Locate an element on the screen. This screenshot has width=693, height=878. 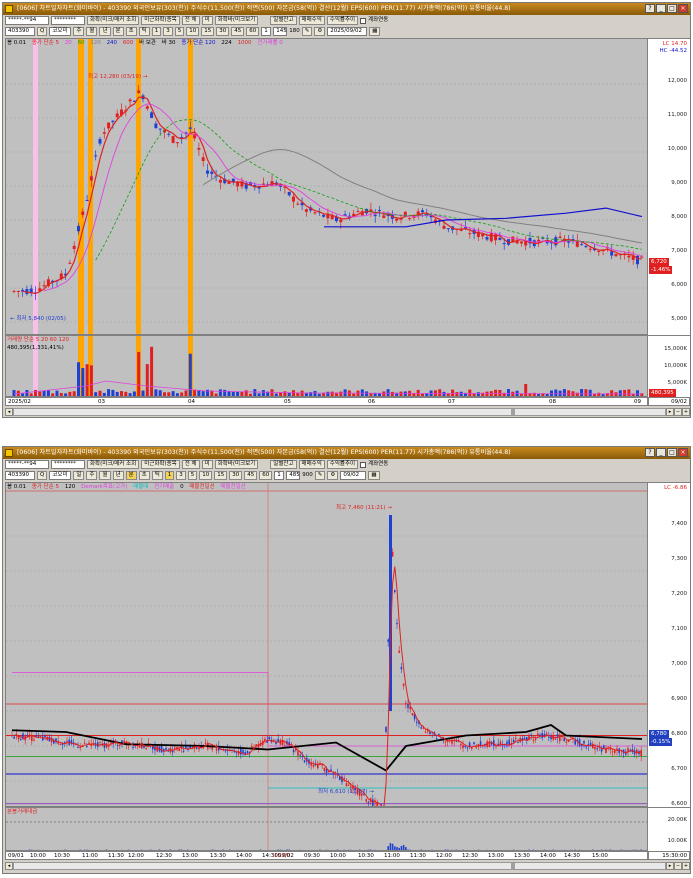
bar-count-input: 485 is located at coordinates (293, 475).